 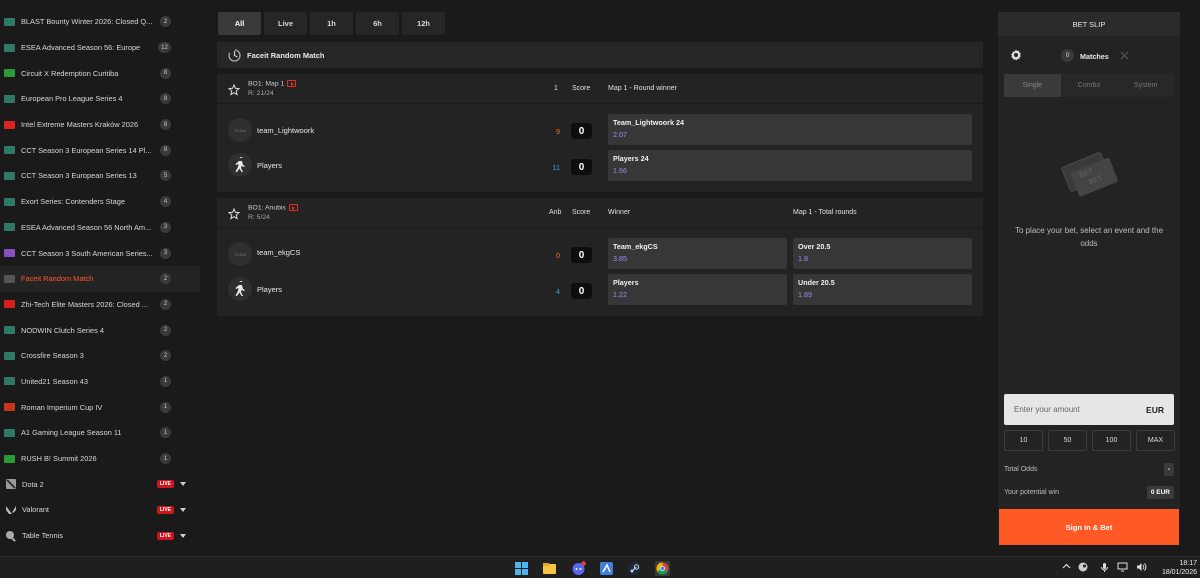 What do you see at coordinates (803, 258) in the screenshot?
I see `odds-value: 1.8` at bounding box center [803, 258].